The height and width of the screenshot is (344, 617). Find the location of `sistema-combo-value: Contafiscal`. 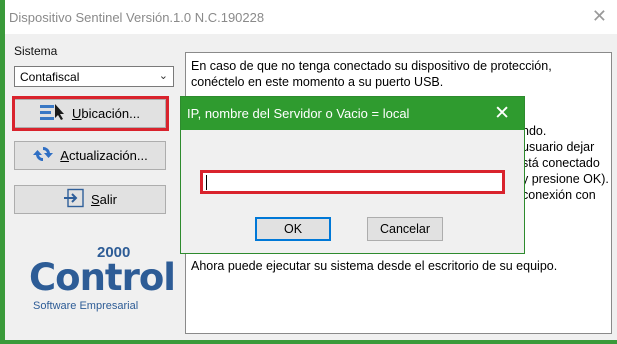

sistema-combo-value: Contafiscal is located at coordinates (50, 77).